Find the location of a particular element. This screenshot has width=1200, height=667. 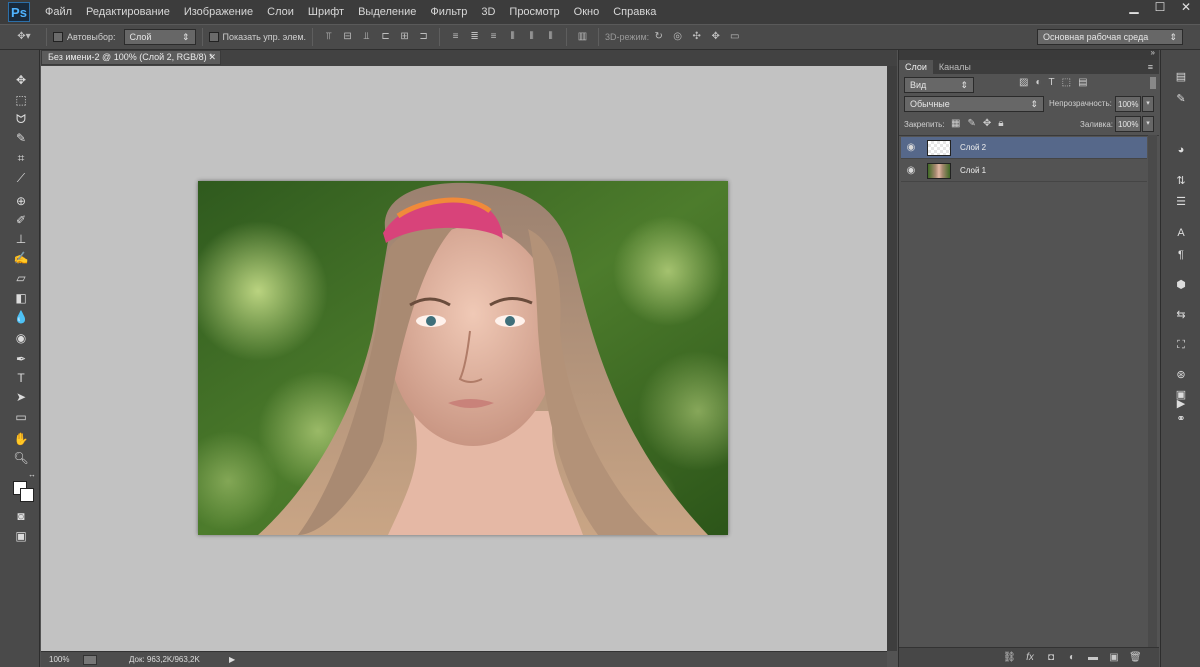

new-group-icon: ▬ is located at coordinates (1093, 658).